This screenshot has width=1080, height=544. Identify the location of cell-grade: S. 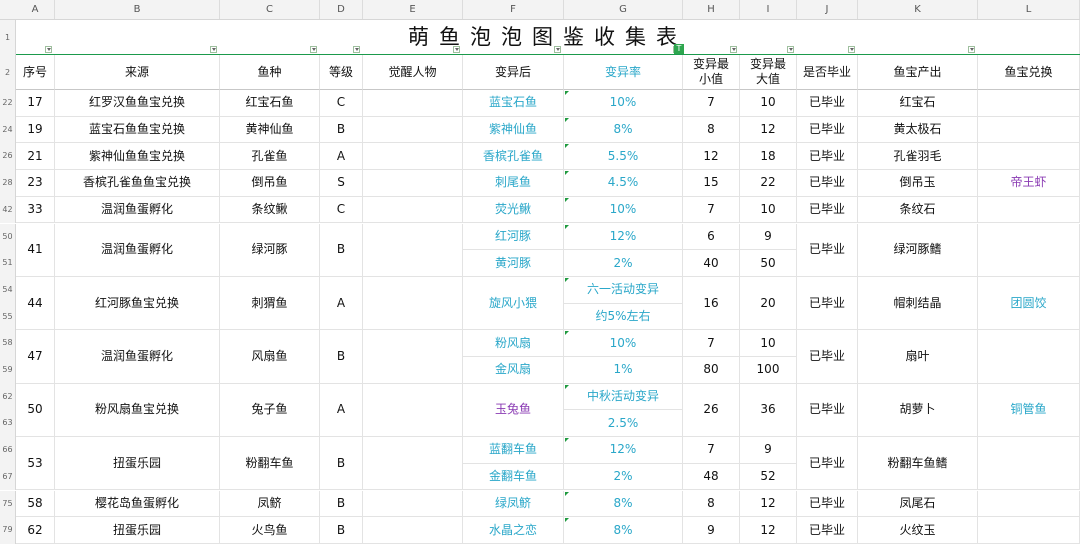
(341, 183).